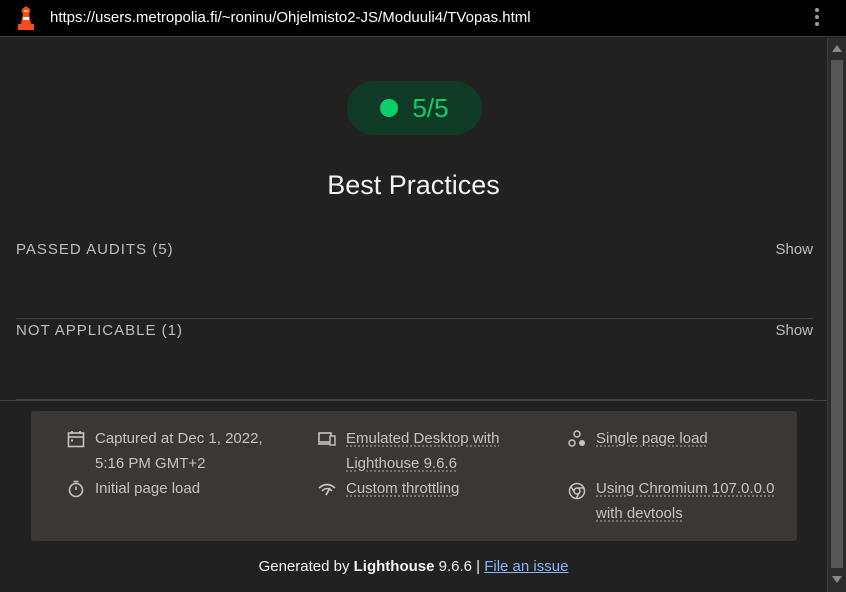 The height and width of the screenshot is (592, 846). I want to click on category-title: Best Practices, so click(413, 185).